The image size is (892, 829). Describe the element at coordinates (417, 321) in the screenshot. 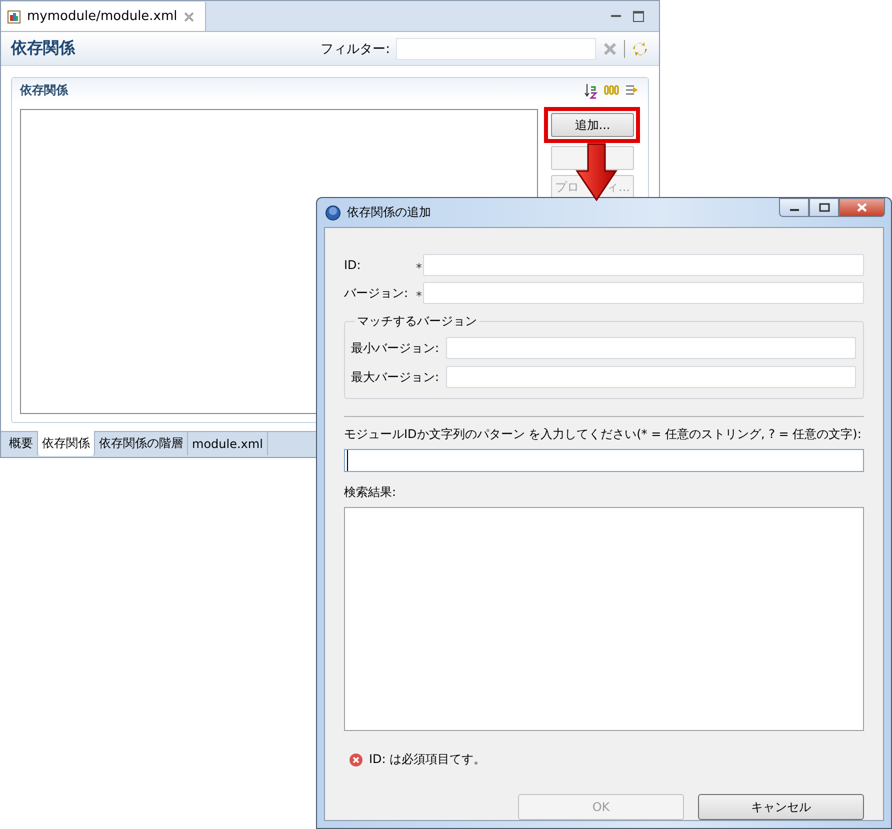

I see `group-title: マッチするバージョン` at that location.